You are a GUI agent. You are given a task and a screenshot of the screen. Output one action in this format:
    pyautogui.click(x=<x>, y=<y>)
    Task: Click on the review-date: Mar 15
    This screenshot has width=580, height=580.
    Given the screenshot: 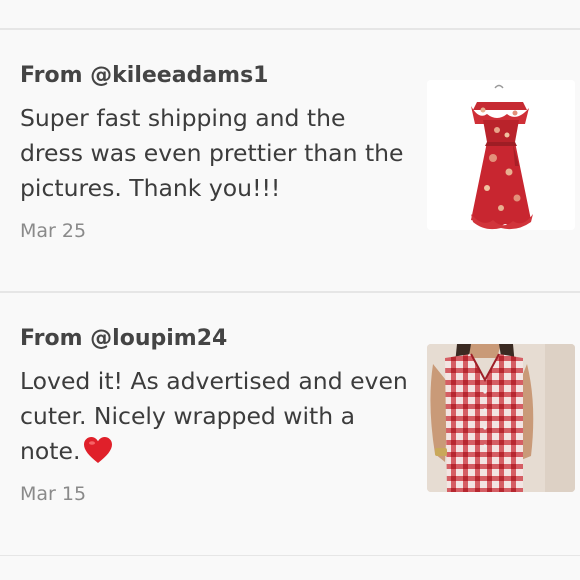 What is the action you would take?
    pyautogui.click(x=53, y=494)
    